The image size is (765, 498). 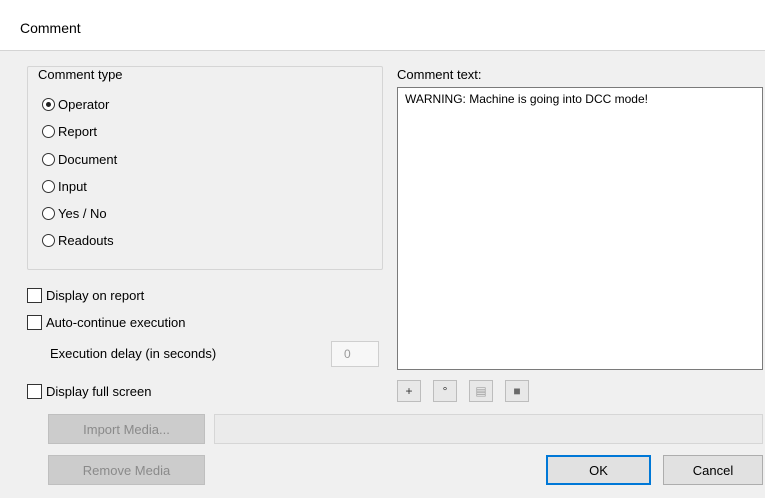 I want to click on display-on-report-checkbox: Display on report, so click(x=85, y=295).